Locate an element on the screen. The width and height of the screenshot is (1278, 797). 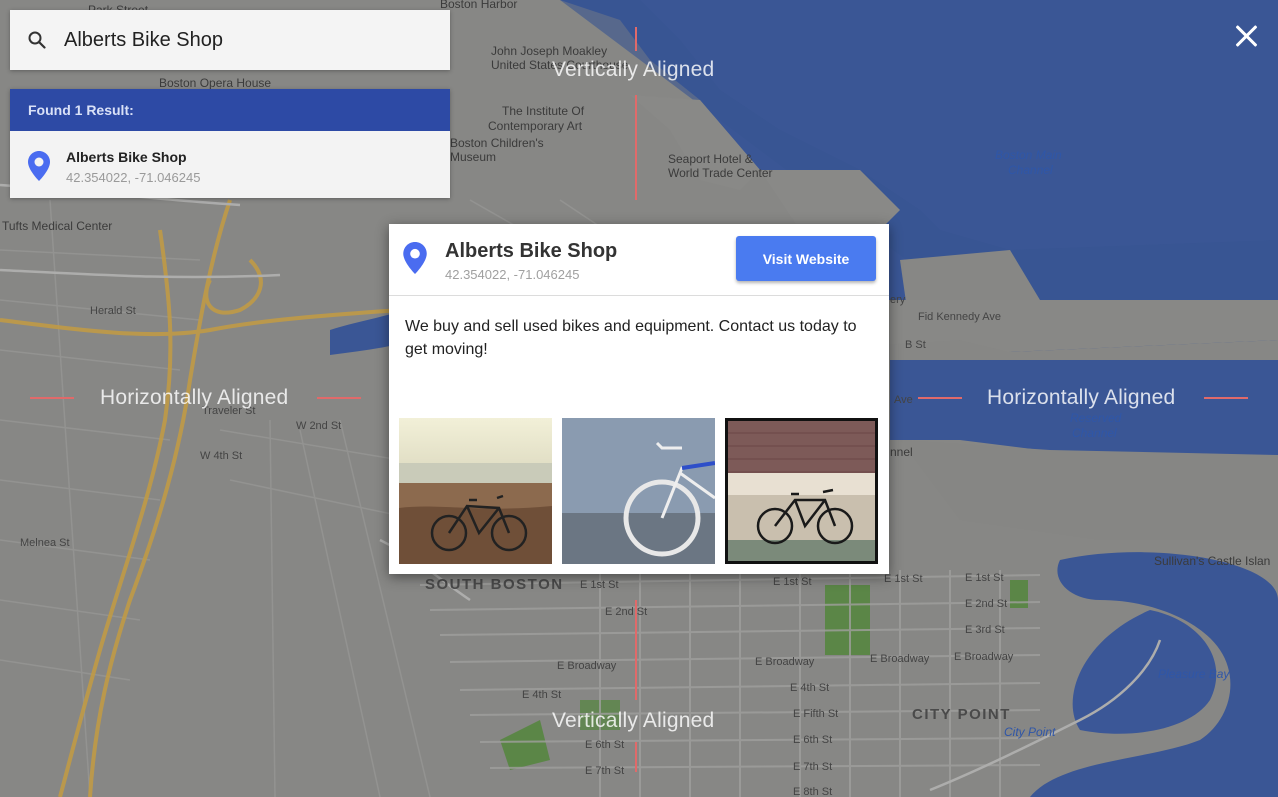
result-coords: 42.354022, -71.046245 is located at coordinates (133, 177).